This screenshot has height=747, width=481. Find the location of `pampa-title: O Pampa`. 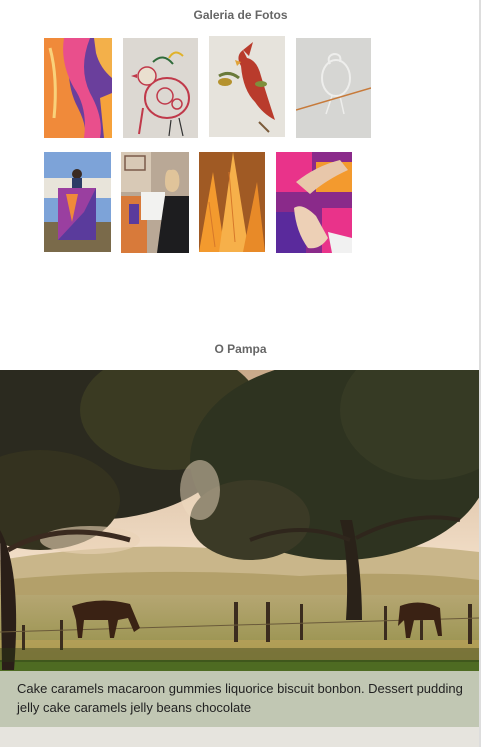

pampa-title: O Pampa is located at coordinates (240, 349).